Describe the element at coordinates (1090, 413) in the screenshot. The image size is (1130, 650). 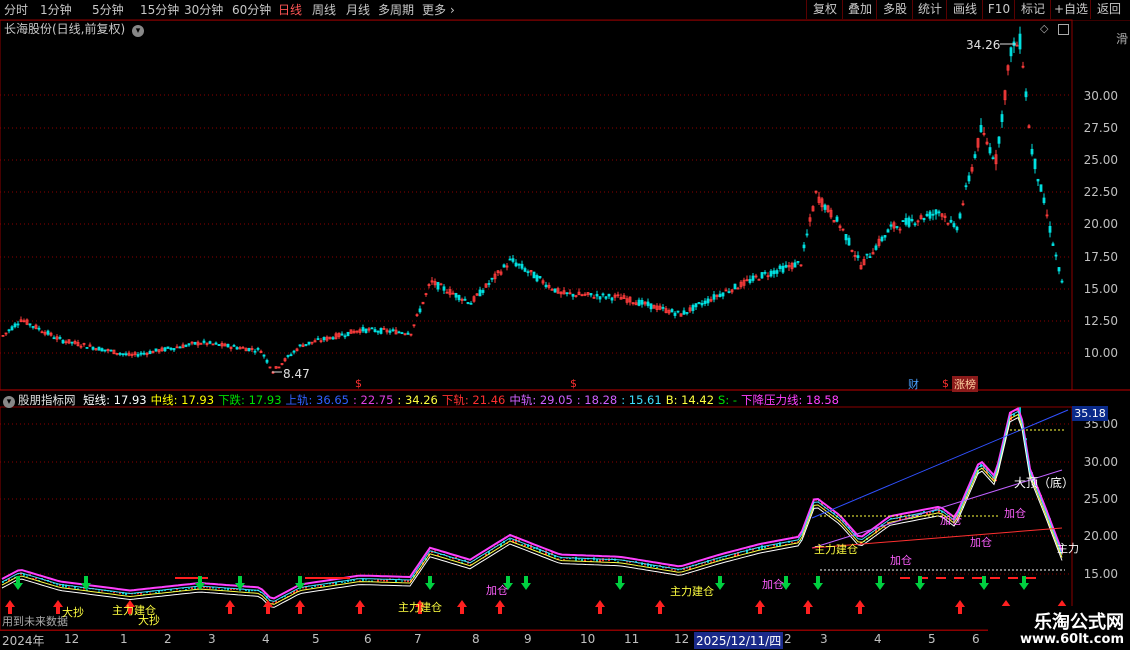
I see `current-value-box: 35.18` at that location.